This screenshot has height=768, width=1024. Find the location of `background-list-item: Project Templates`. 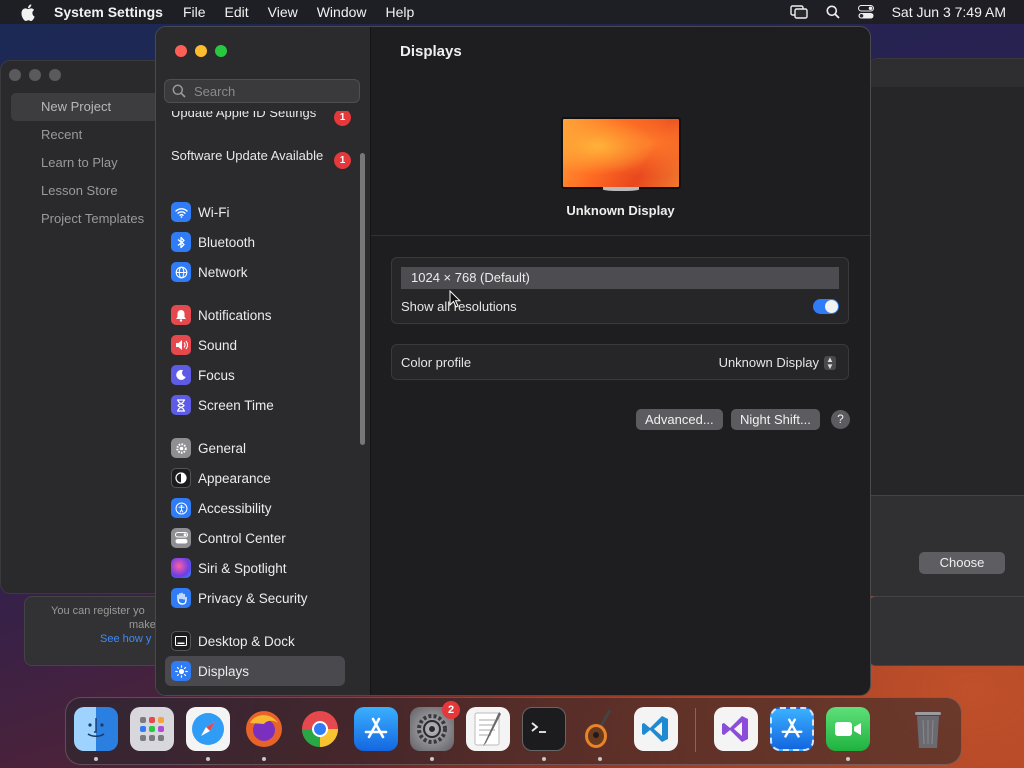

background-list-item: Project Templates is located at coordinates (86, 219).